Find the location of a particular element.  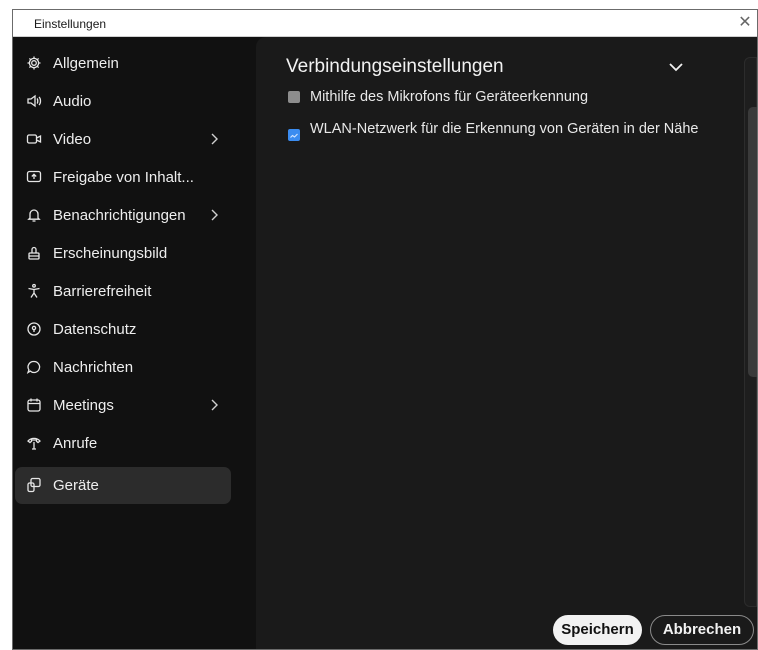

title-bar: Einstellungen ✕ is located at coordinates (385, 23).